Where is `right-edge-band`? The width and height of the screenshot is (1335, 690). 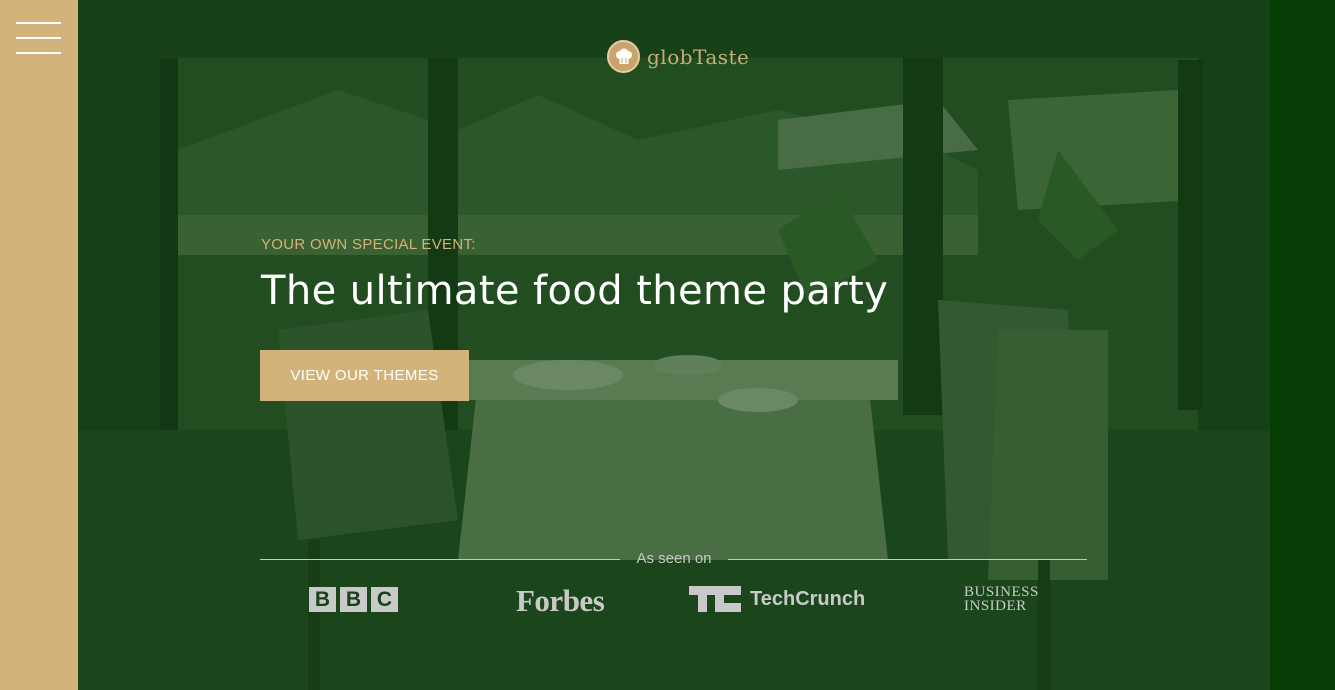 right-edge-band is located at coordinates (1302, 345).